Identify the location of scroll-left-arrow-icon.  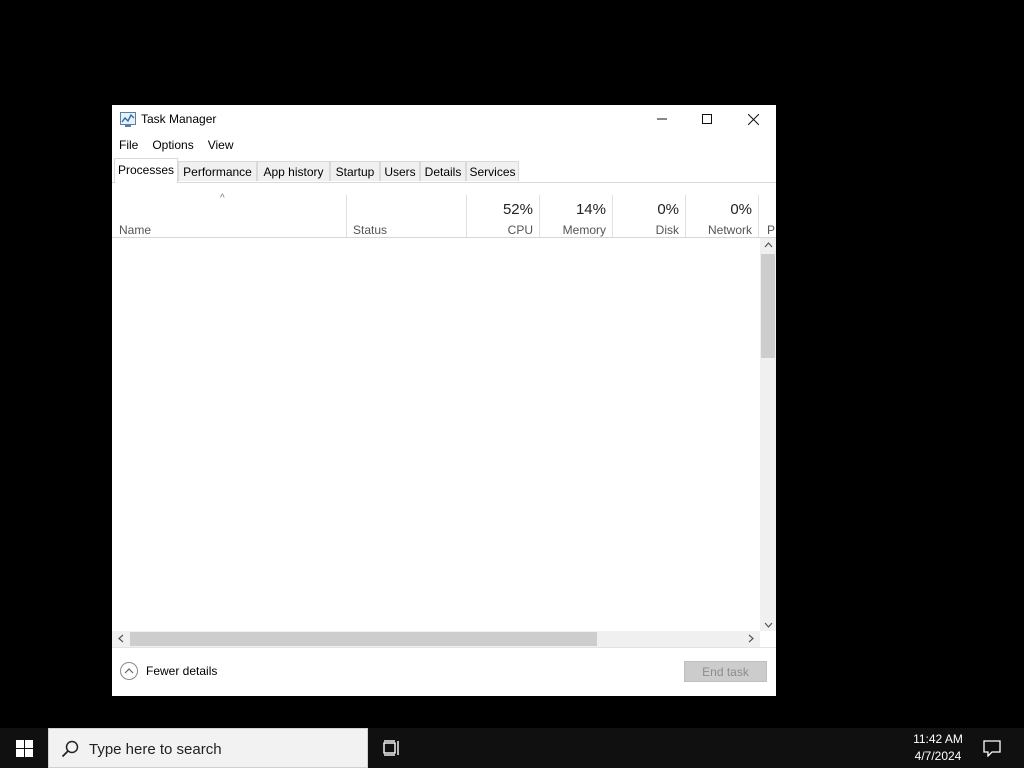
(121, 639).